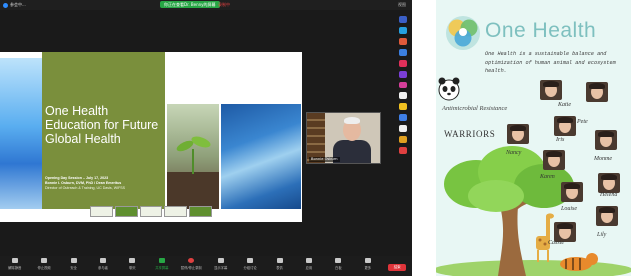 The height and width of the screenshot is (276, 631). Describe the element at coordinates (338, 260) in the screenshot. I see `toolbar-12-icon` at that location.